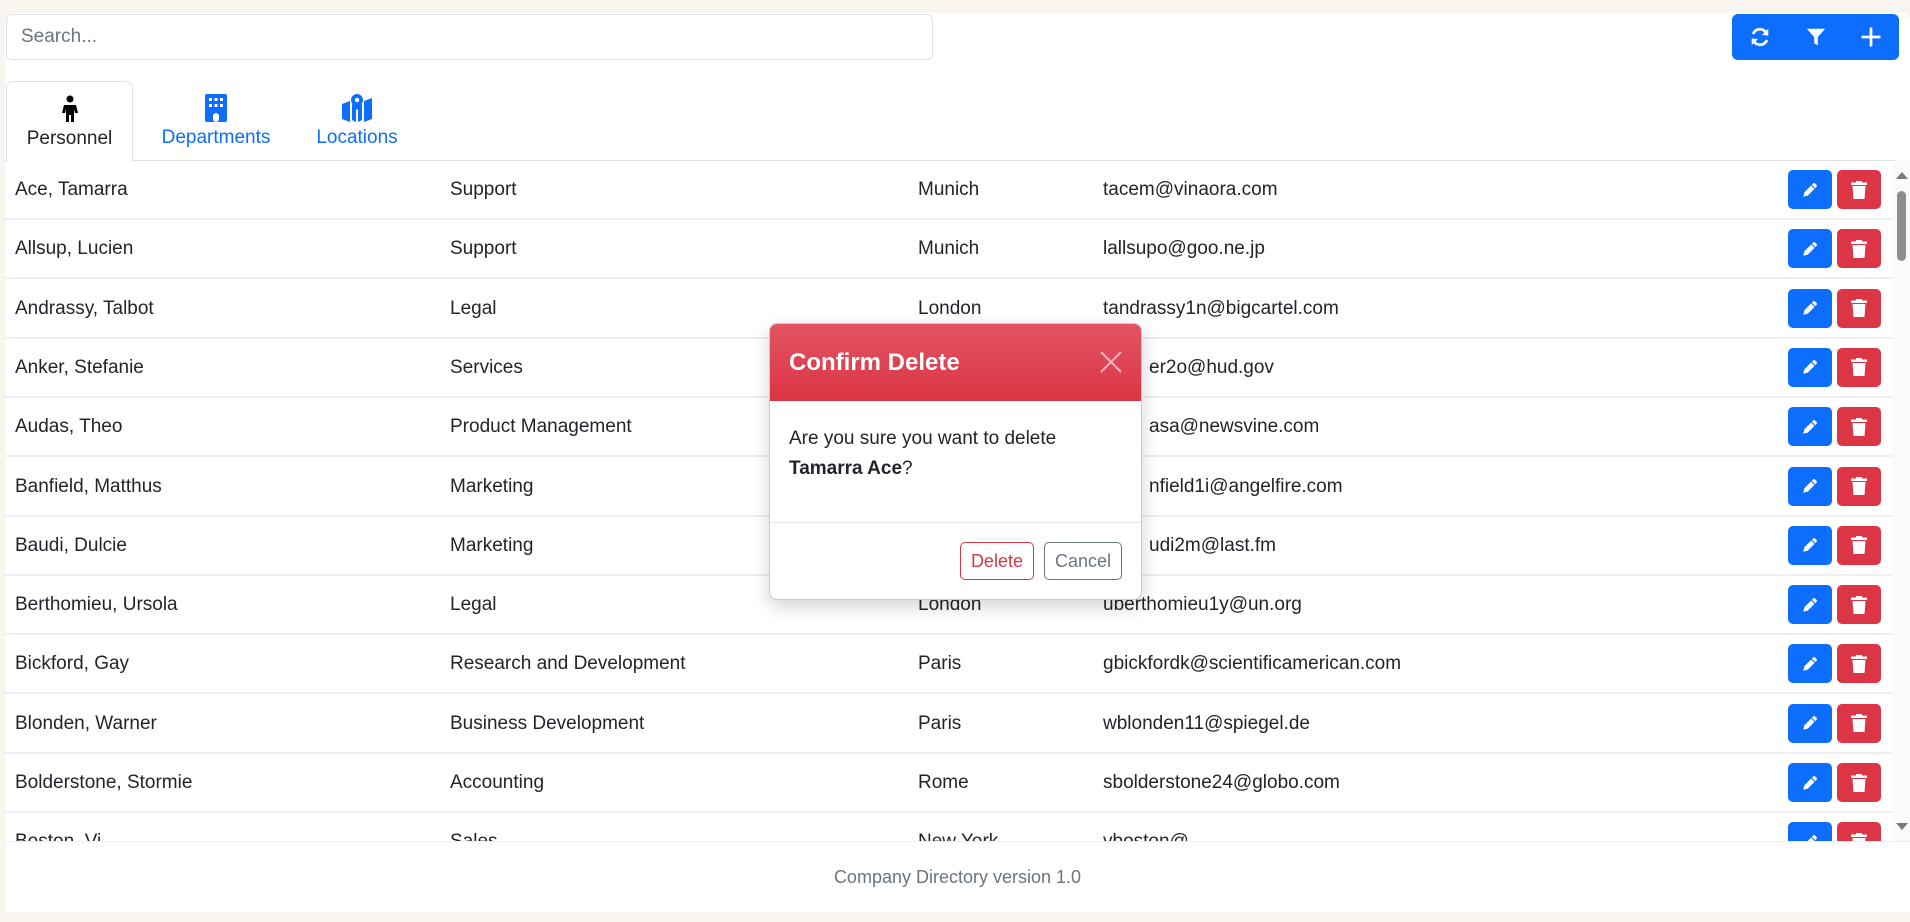 This screenshot has width=1910, height=922. Describe the element at coordinates (1211, 367) in the screenshot. I see `personnel-email: er2o@hud.gov` at that location.